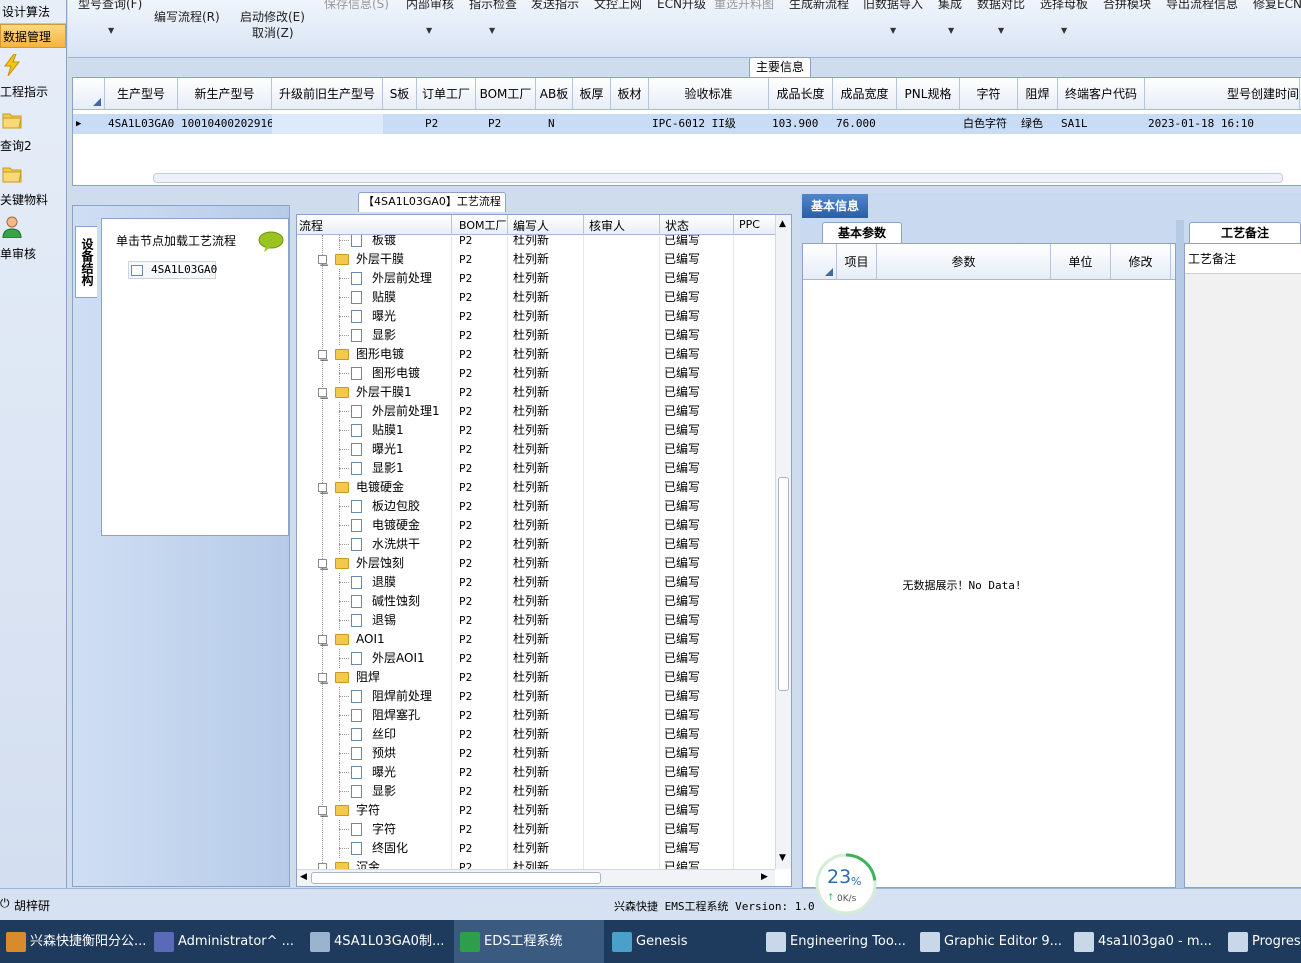 Image resolution: width=1301 pixels, height=963 pixels. What do you see at coordinates (33, 187) in the screenshot?
I see `nav-item-key-material: 关键物料` at bounding box center [33, 187].